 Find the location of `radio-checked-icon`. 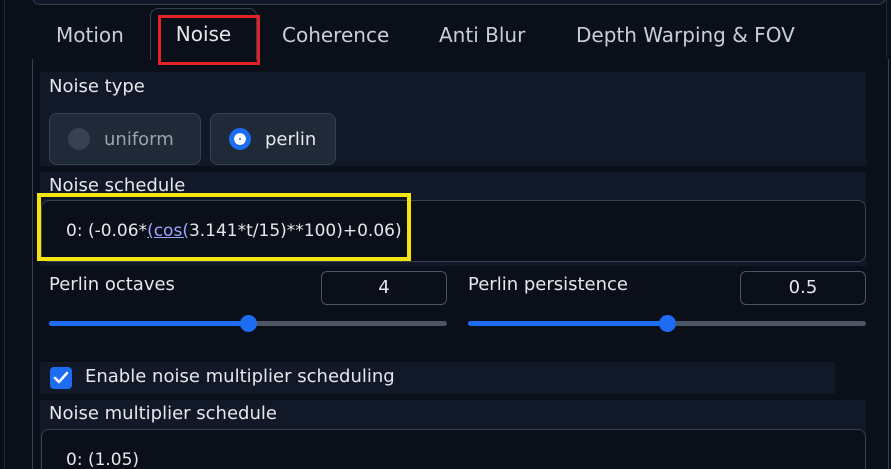

radio-checked-icon is located at coordinates (240, 139).